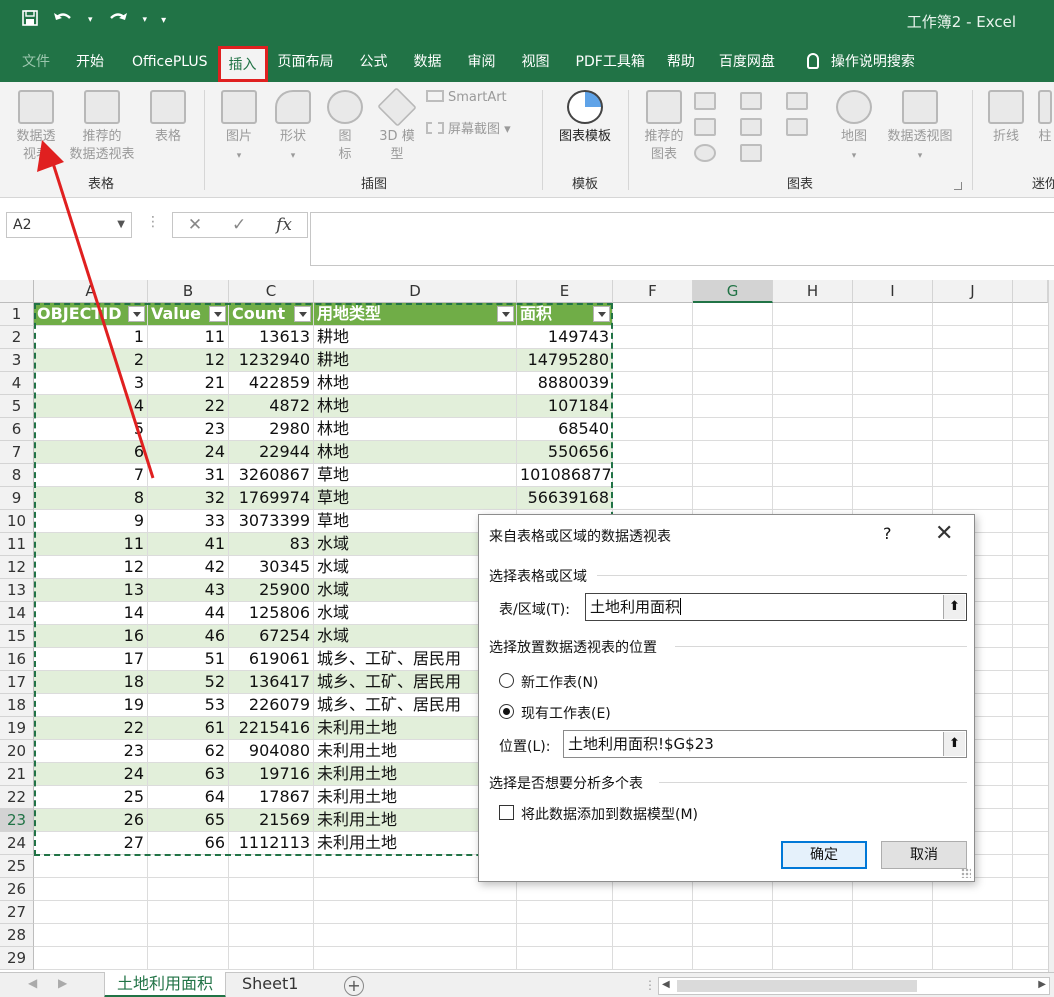 The image size is (1054, 997). I want to click on table-cell: 31, so click(188, 475).